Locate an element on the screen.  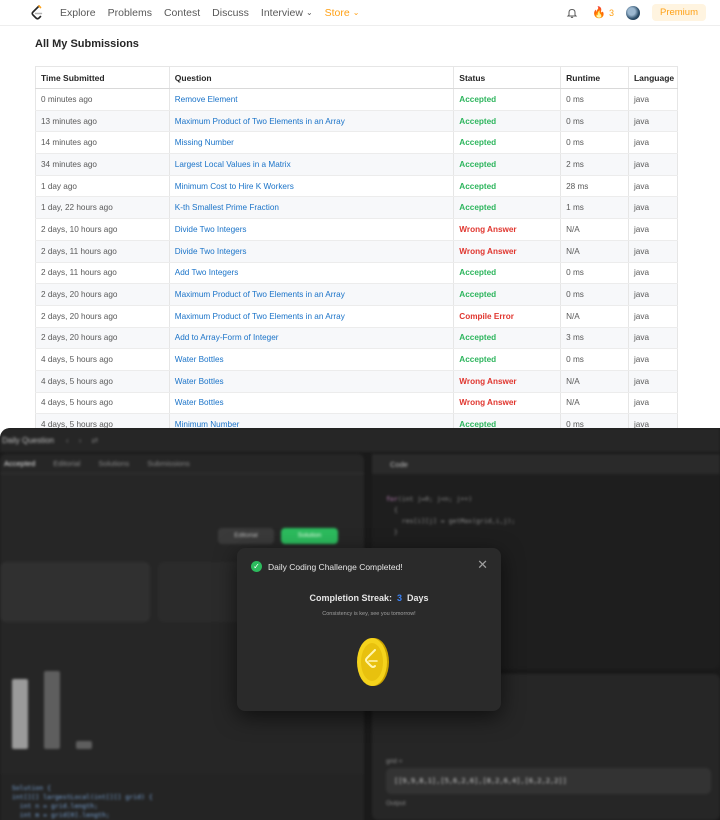
tab-solutions: Solutions is located at coordinates (113, 463).